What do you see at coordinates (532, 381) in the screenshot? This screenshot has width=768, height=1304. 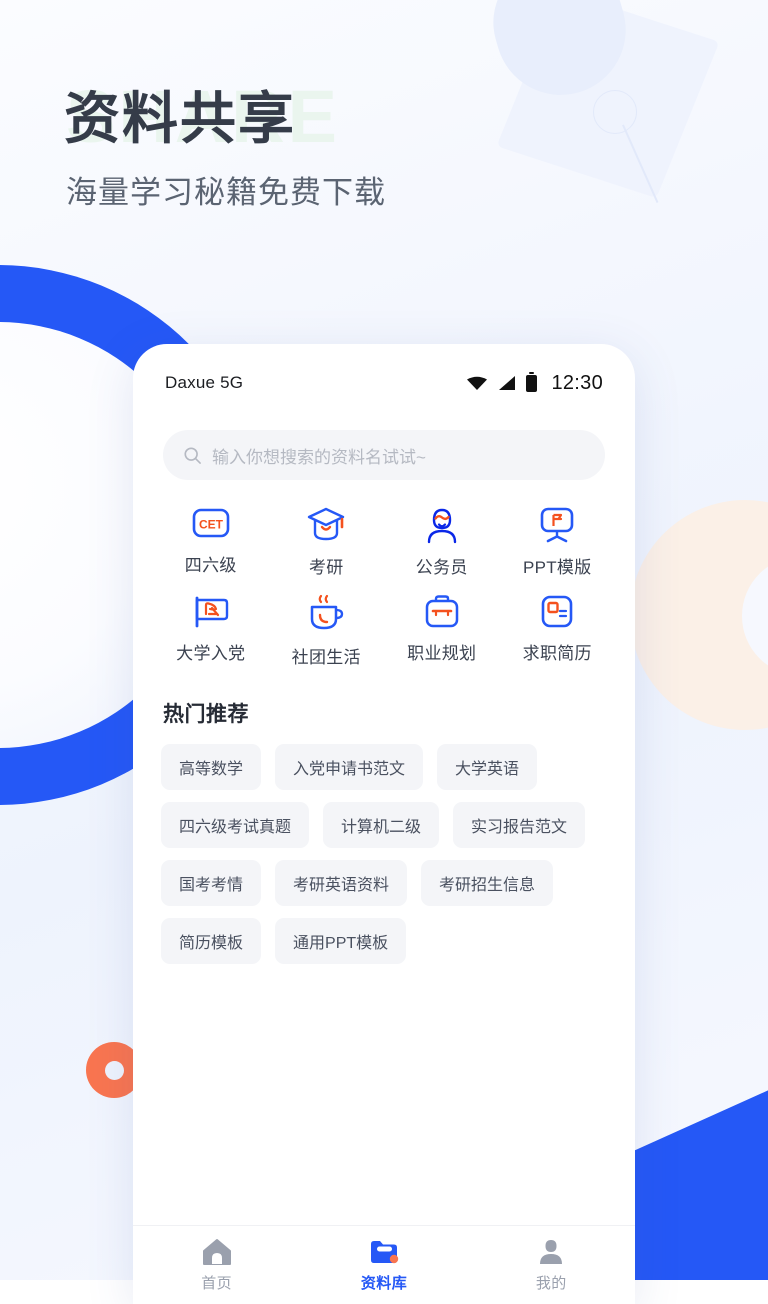 I see `battery-icon` at bounding box center [532, 381].